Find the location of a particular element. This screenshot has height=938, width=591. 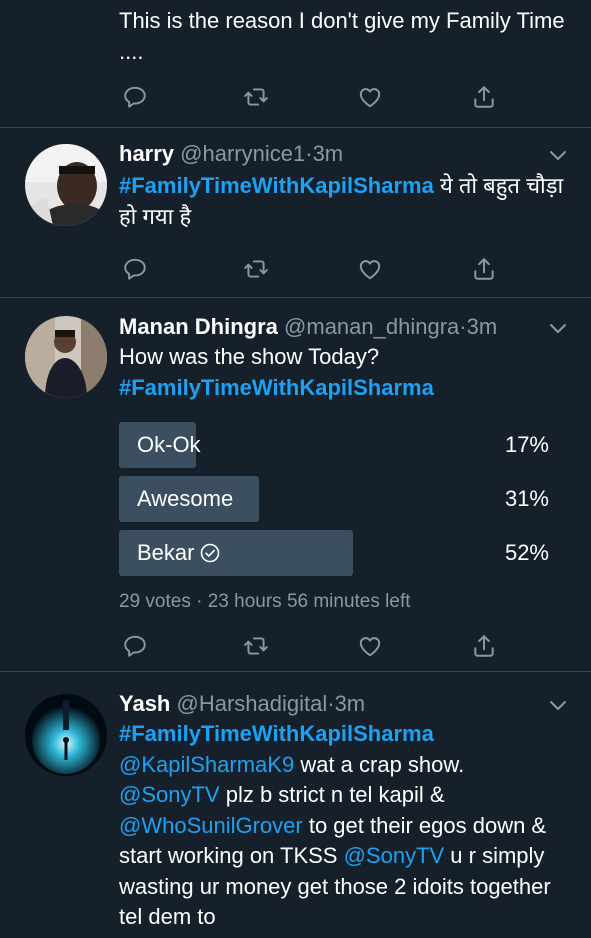

mention-link: @WhoSunilGrover is located at coordinates (211, 825).